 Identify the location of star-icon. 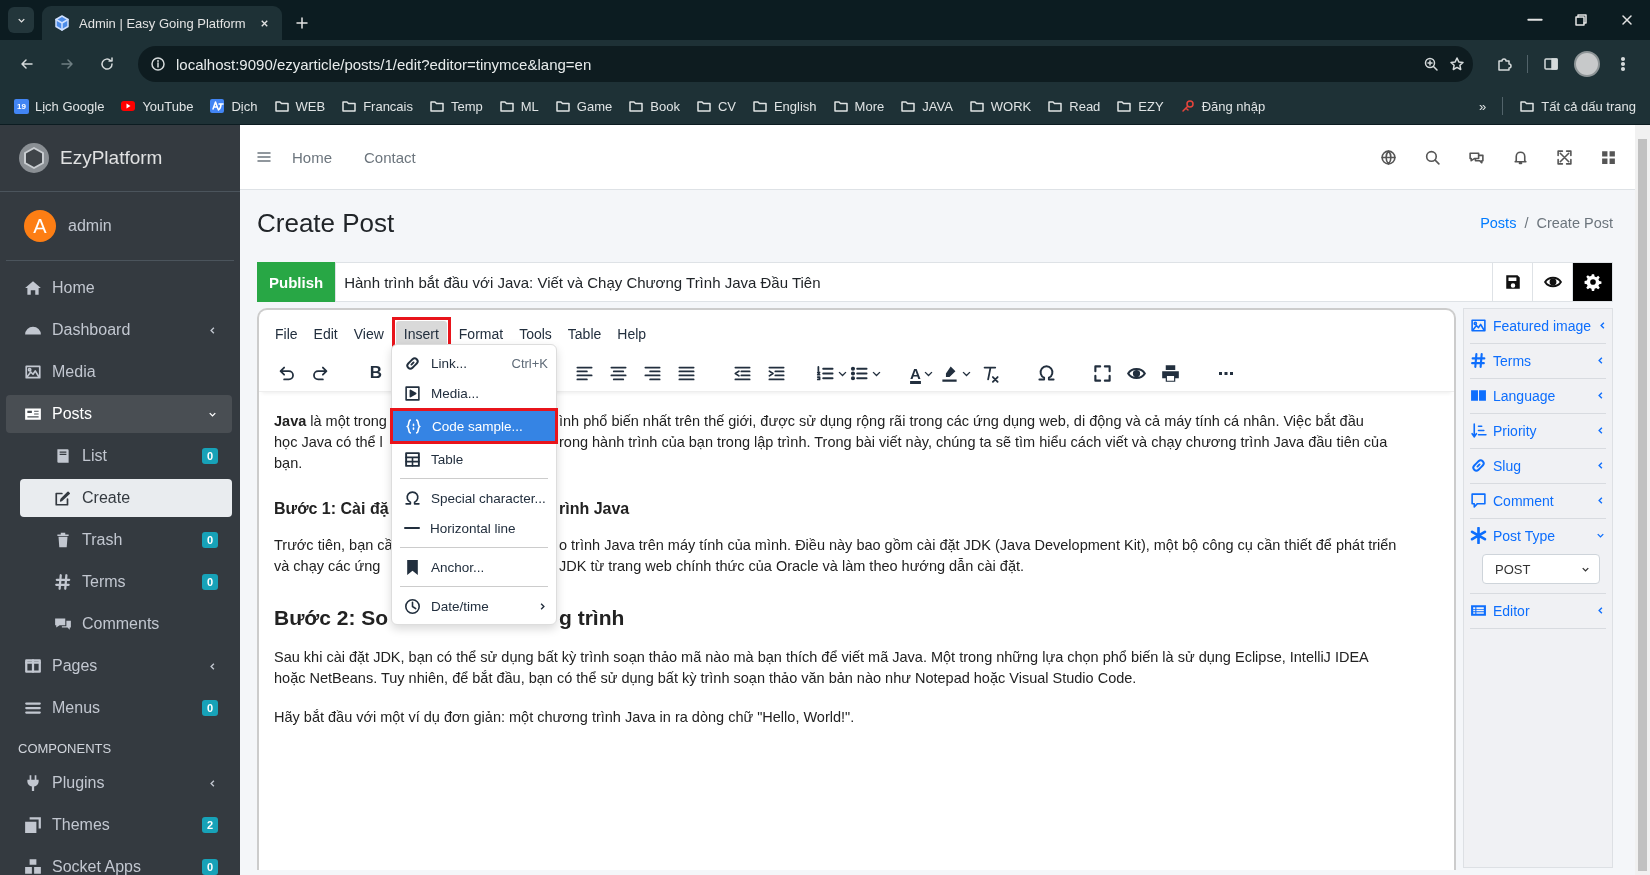
(1457, 64).